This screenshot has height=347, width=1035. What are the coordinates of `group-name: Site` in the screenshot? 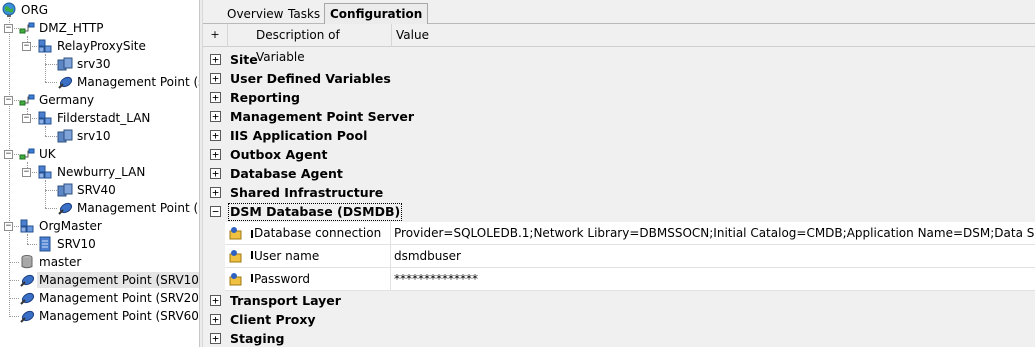 It's located at (244, 59).